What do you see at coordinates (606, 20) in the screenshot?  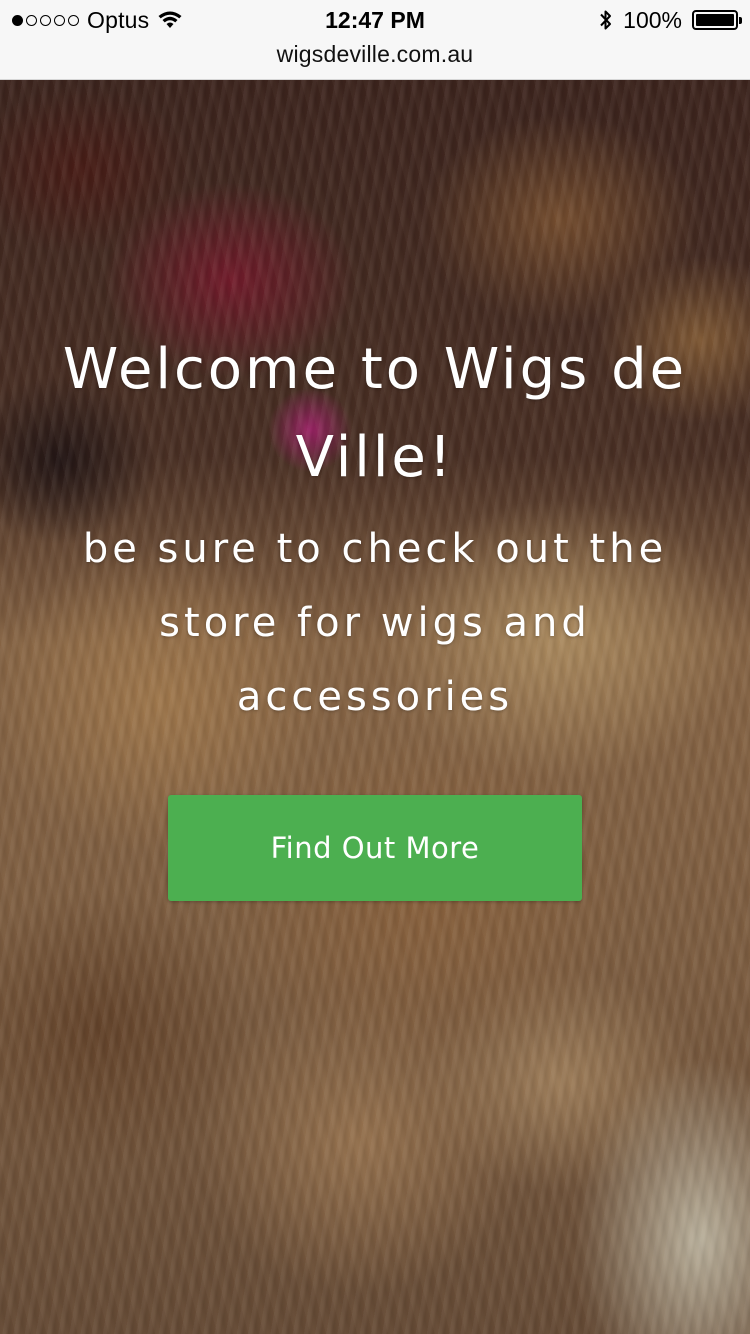 I see `bluetooth-icon` at bounding box center [606, 20].